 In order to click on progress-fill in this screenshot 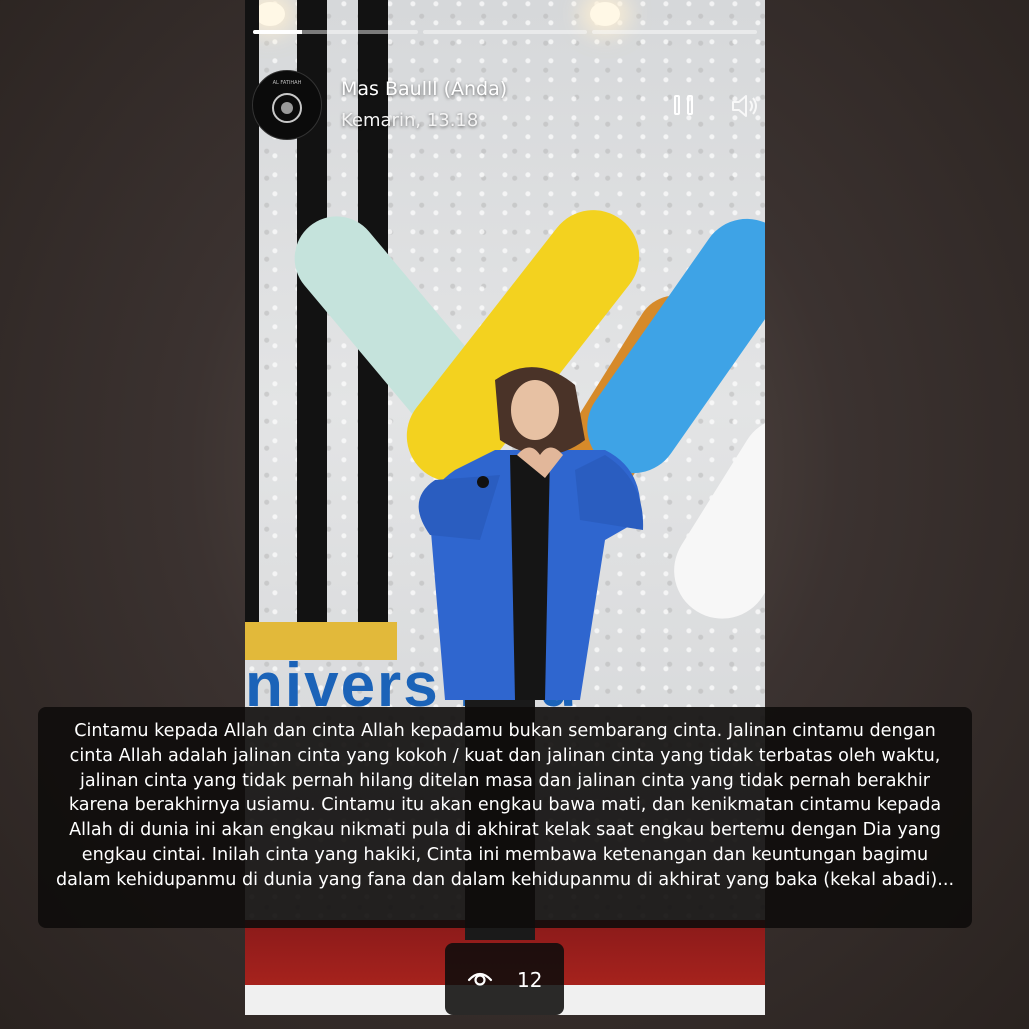, I will do `click(278, 32)`.